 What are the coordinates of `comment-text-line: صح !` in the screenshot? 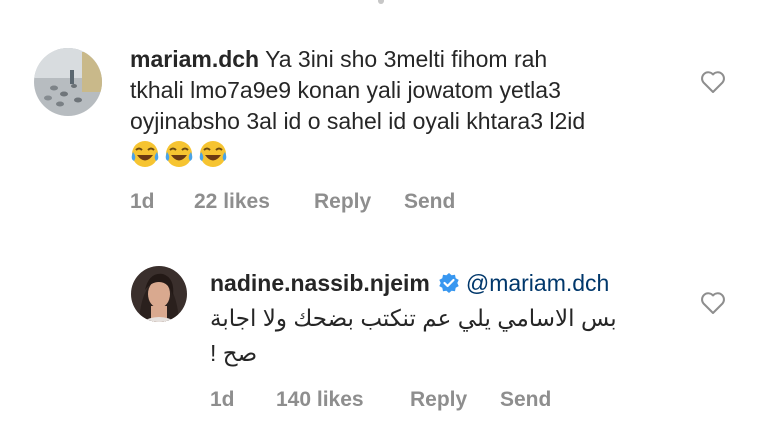 It's located at (234, 353).